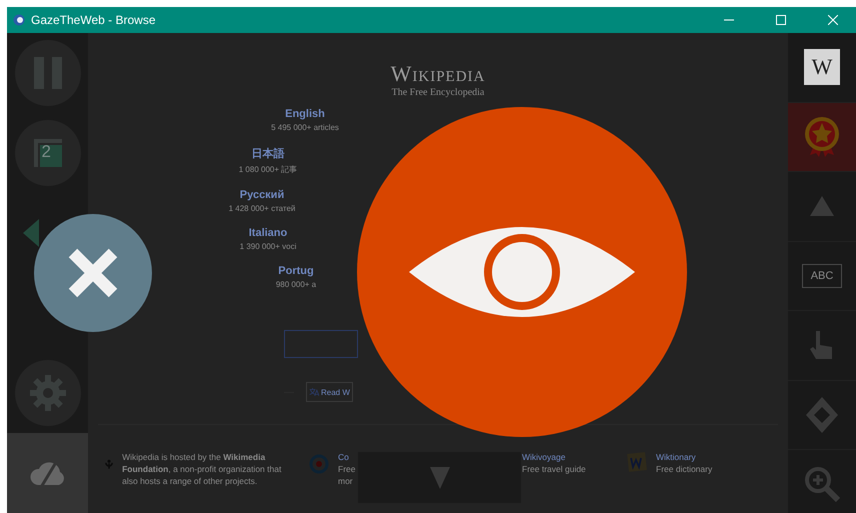  Describe the element at coordinates (262, 208) in the screenshot. I see `article-count: 1 428 000+ статей` at that location.